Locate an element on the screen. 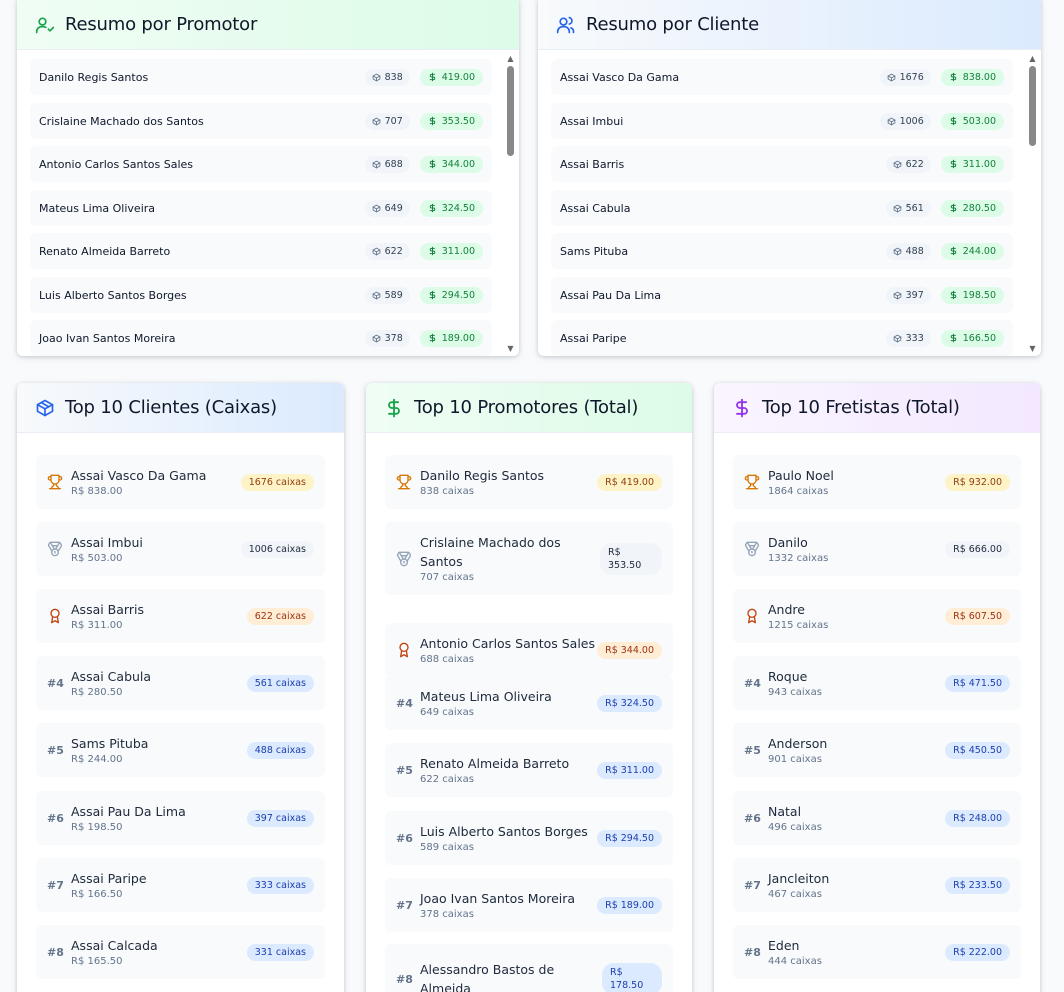 The image size is (1064, 992). gold-medal-rank is located at coordinates (408, 482).